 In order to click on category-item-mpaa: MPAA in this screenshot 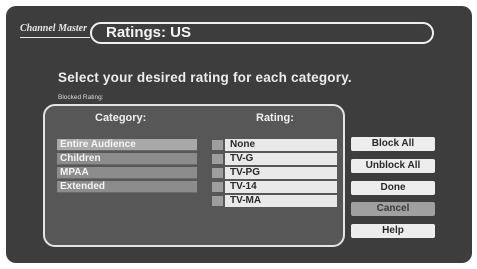, I will do `click(127, 173)`.